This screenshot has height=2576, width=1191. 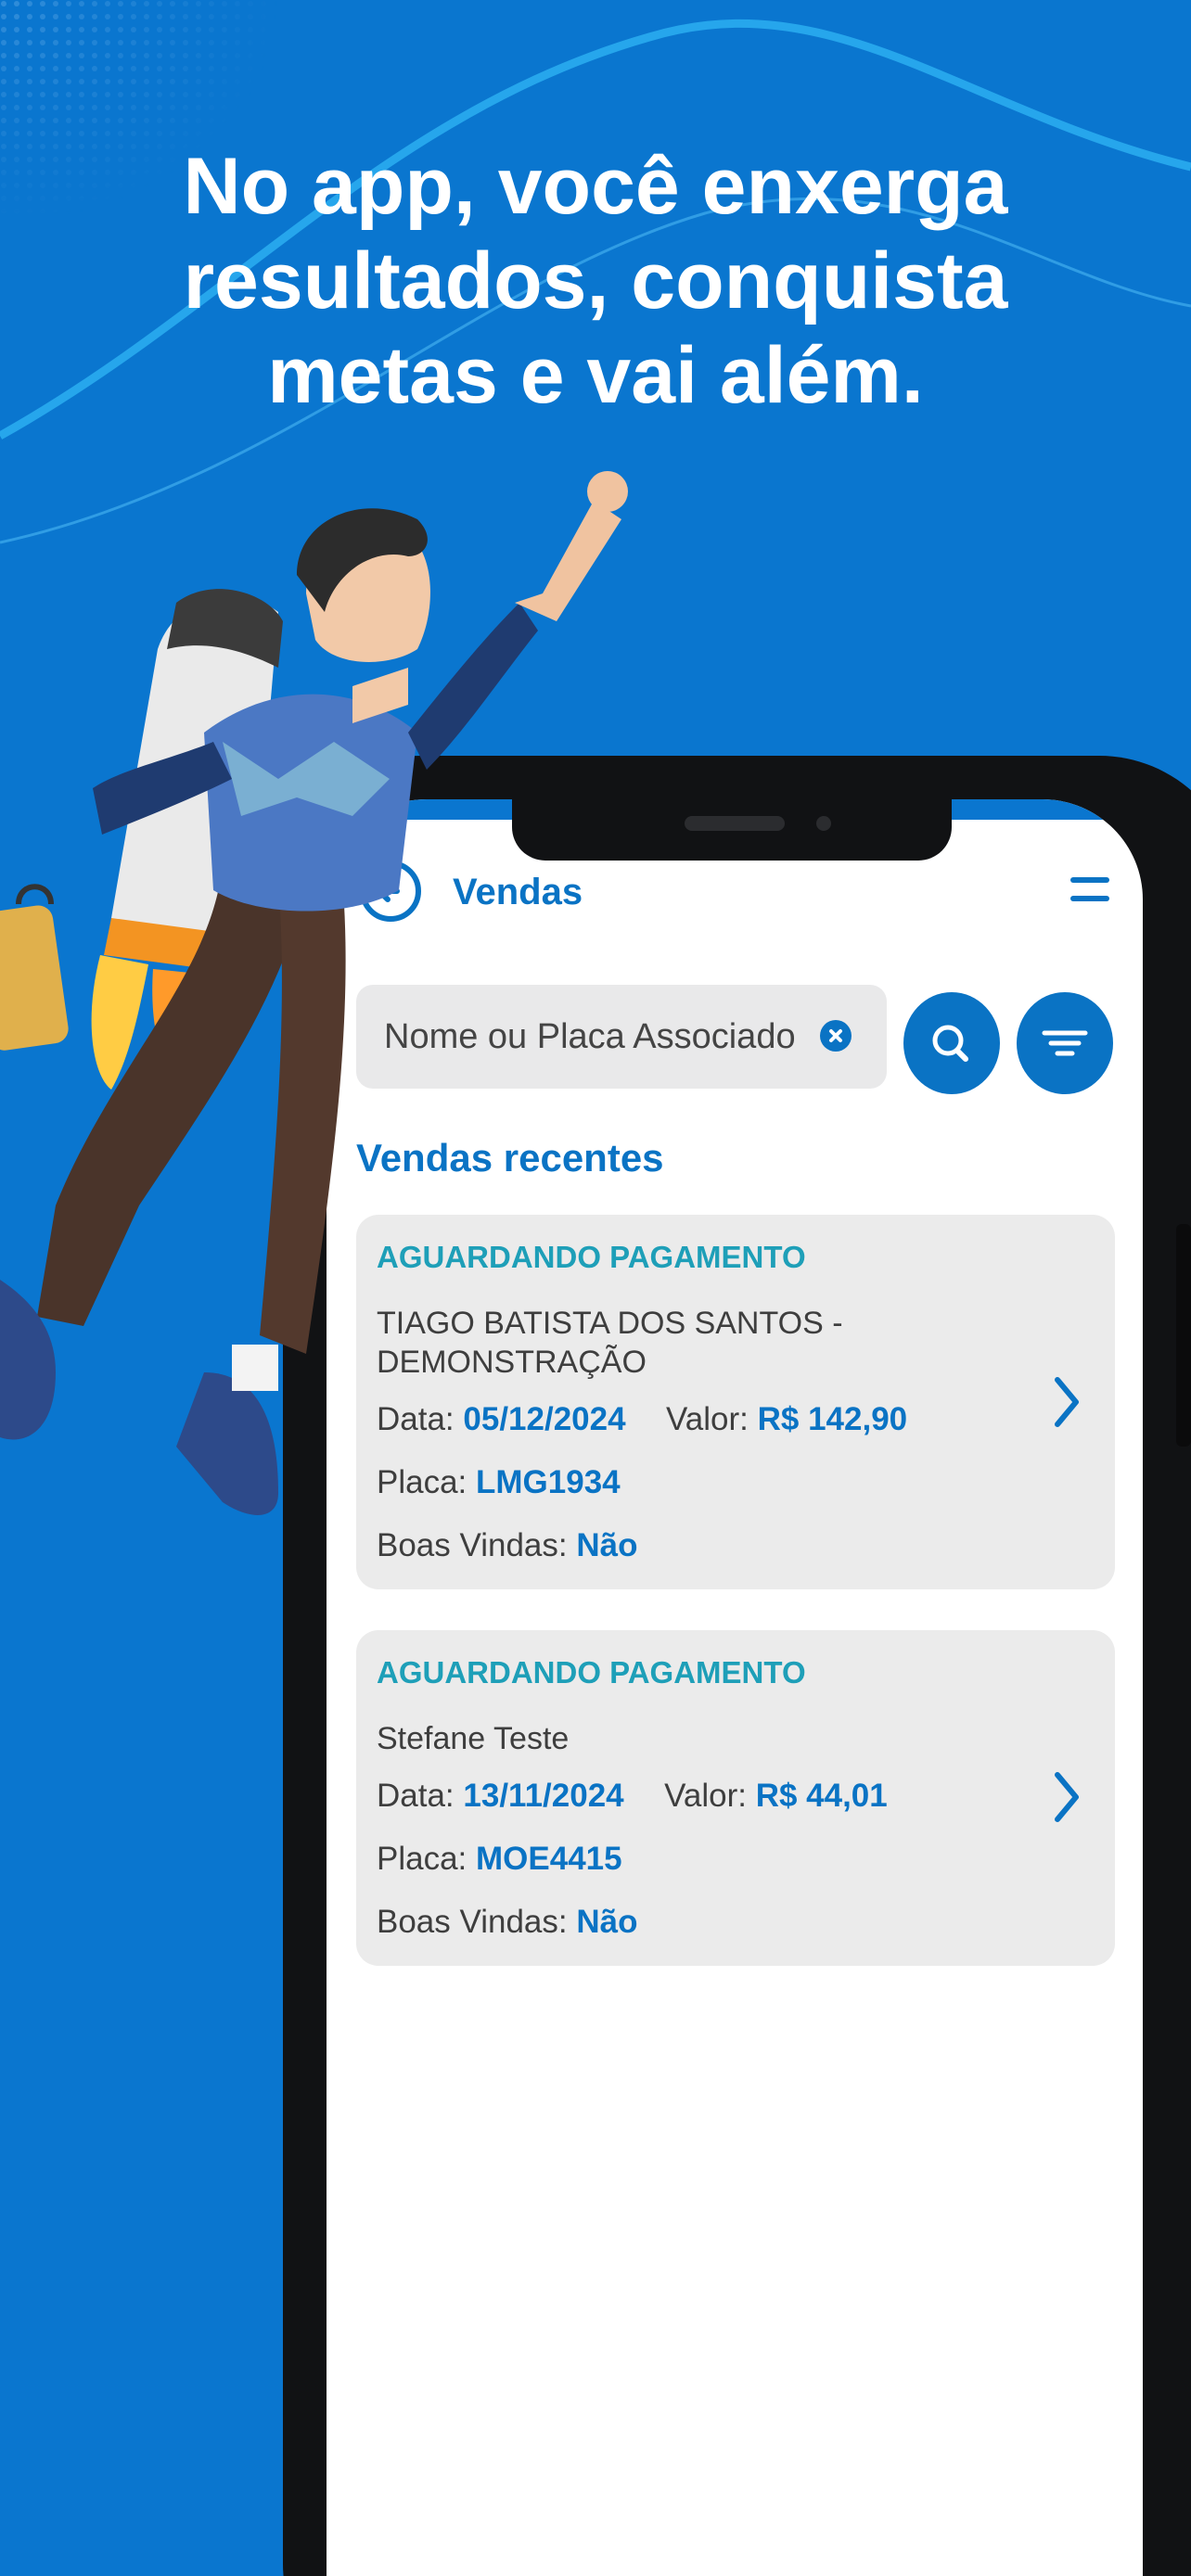 I want to click on notch-camera, so click(x=823, y=823).